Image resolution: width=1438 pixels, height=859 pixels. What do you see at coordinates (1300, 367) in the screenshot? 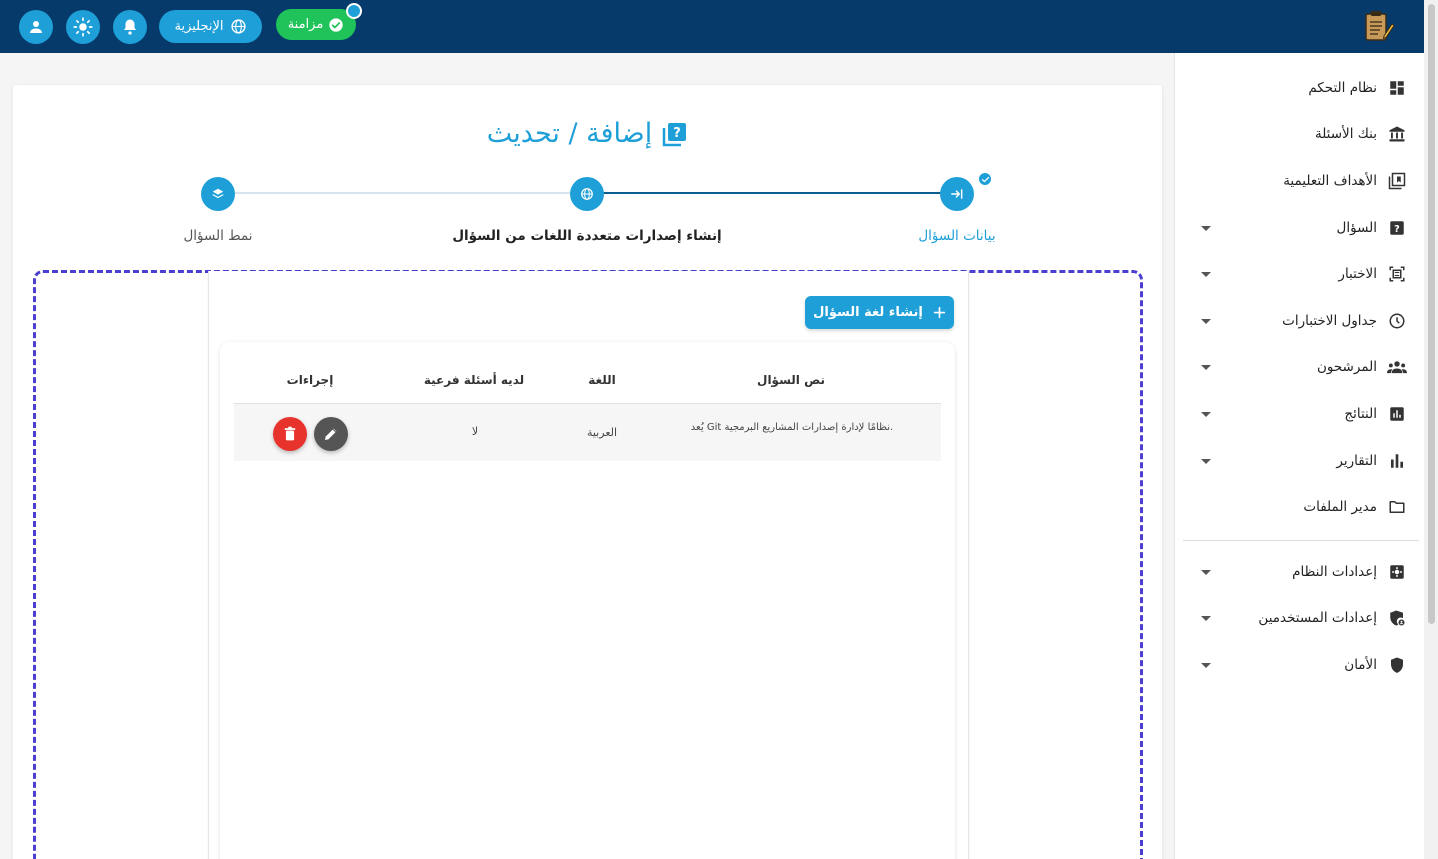
I see `sidebar-item-candidates: المرشحون` at bounding box center [1300, 367].